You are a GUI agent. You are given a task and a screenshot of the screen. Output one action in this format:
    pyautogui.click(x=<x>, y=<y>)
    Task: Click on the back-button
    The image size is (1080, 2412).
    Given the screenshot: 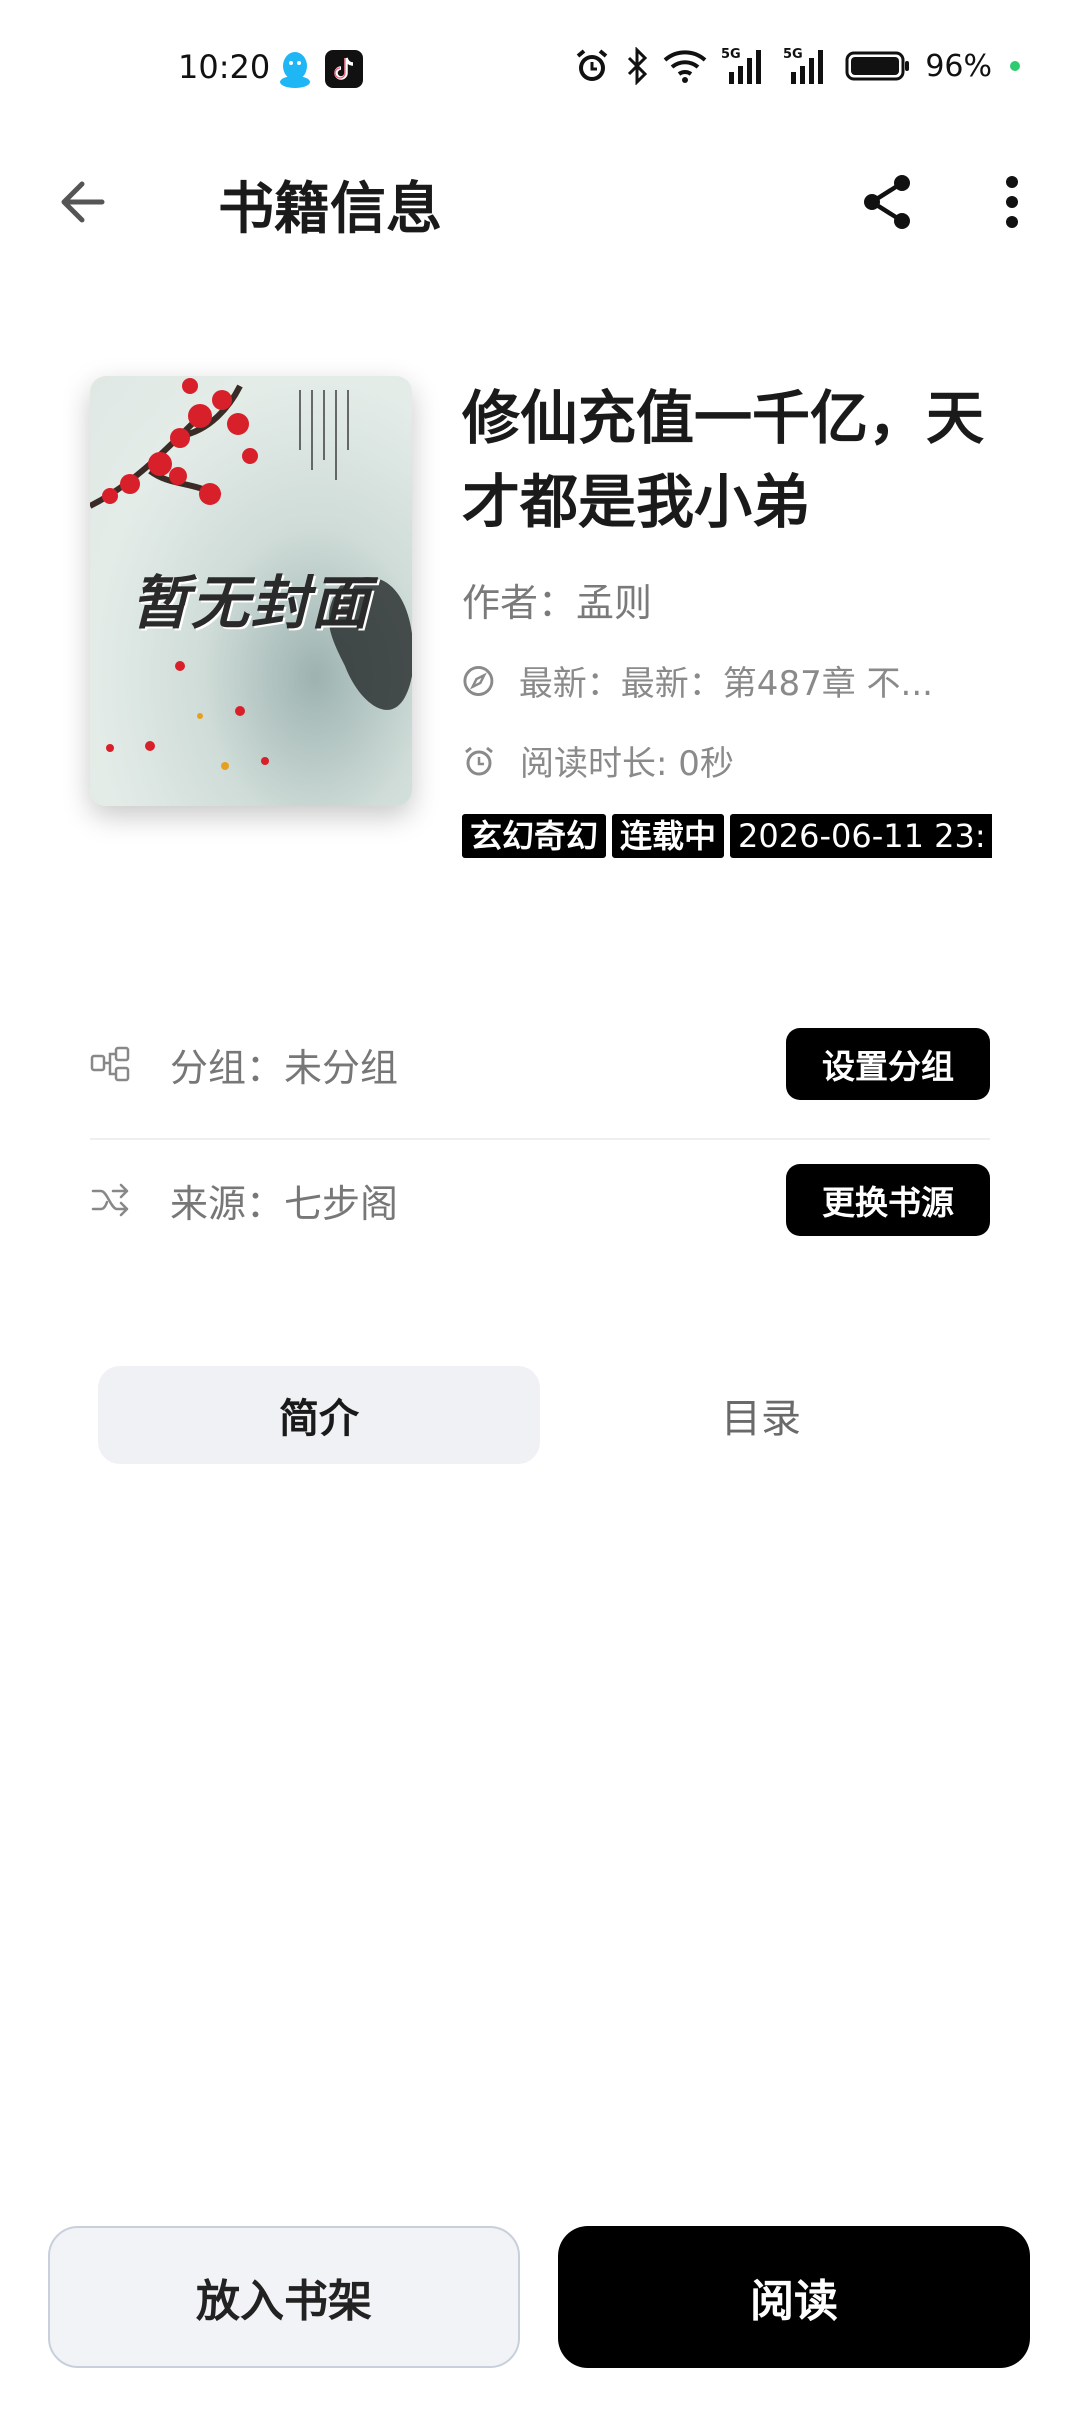 What is the action you would take?
    pyautogui.click(x=84, y=202)
    